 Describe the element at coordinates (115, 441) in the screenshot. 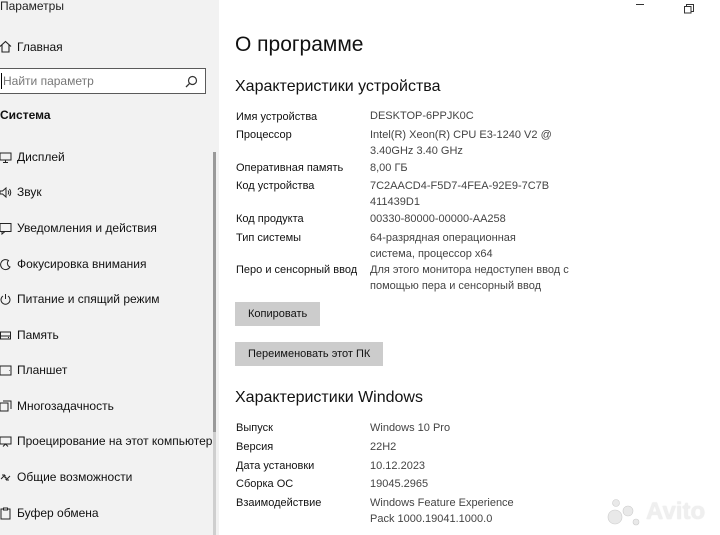

I see `sidebar-item-label: Проецирование на этот компьютер` at that location.